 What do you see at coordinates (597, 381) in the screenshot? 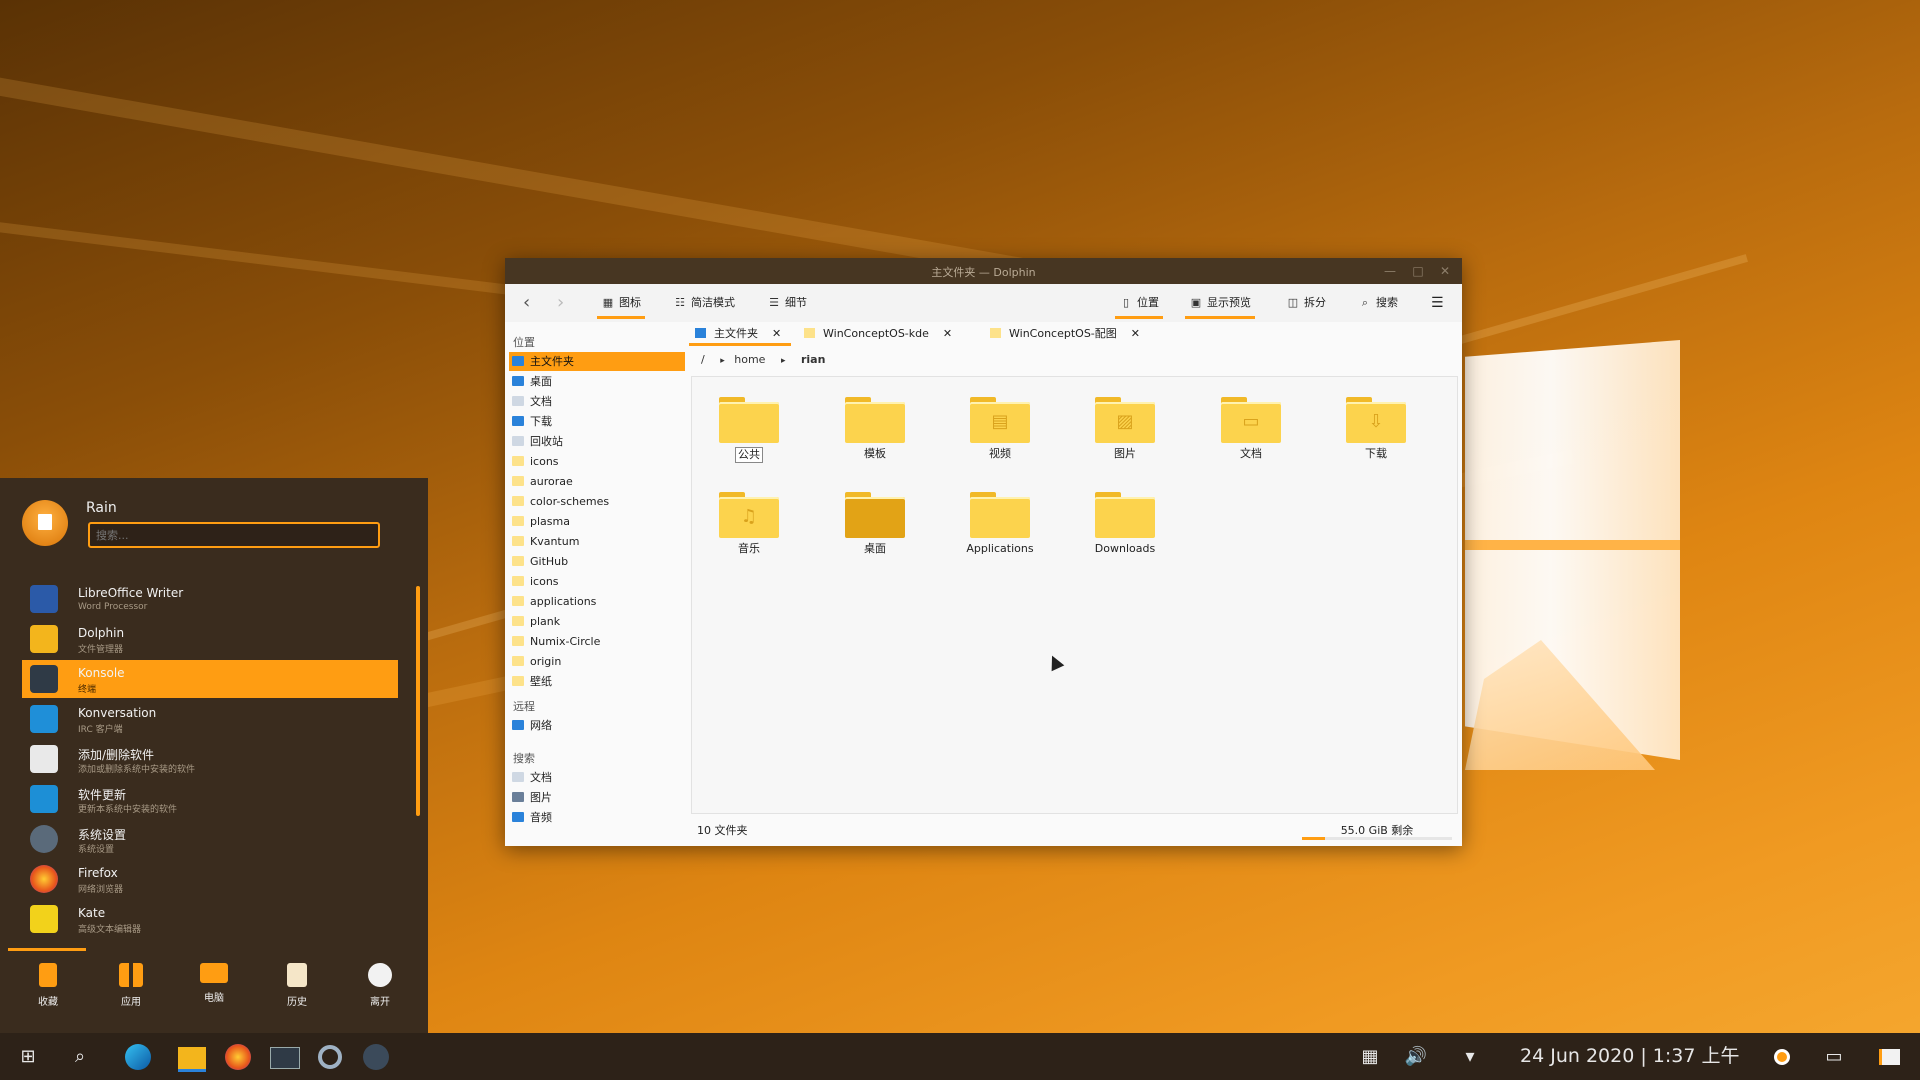
I see `place-item-desktop: 桌面` at bounding box center [597, 381].